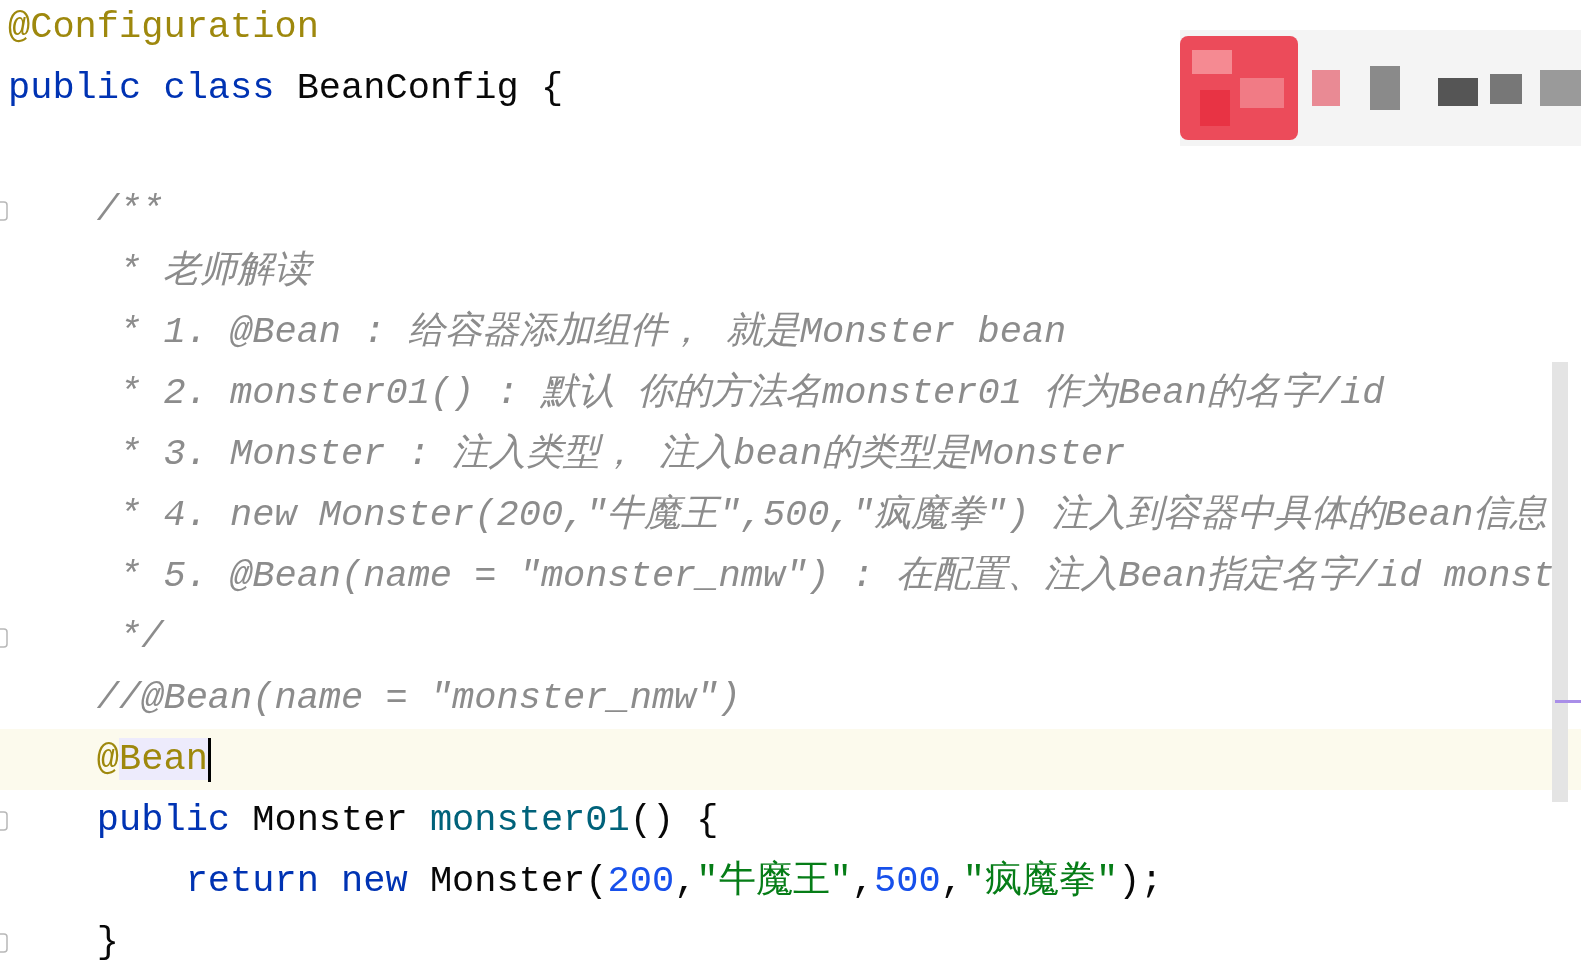  What do you see at coordinates (215, 271) in the screenshot?
I see `code-line: * 老师解读` at bounding box center [215, 271].